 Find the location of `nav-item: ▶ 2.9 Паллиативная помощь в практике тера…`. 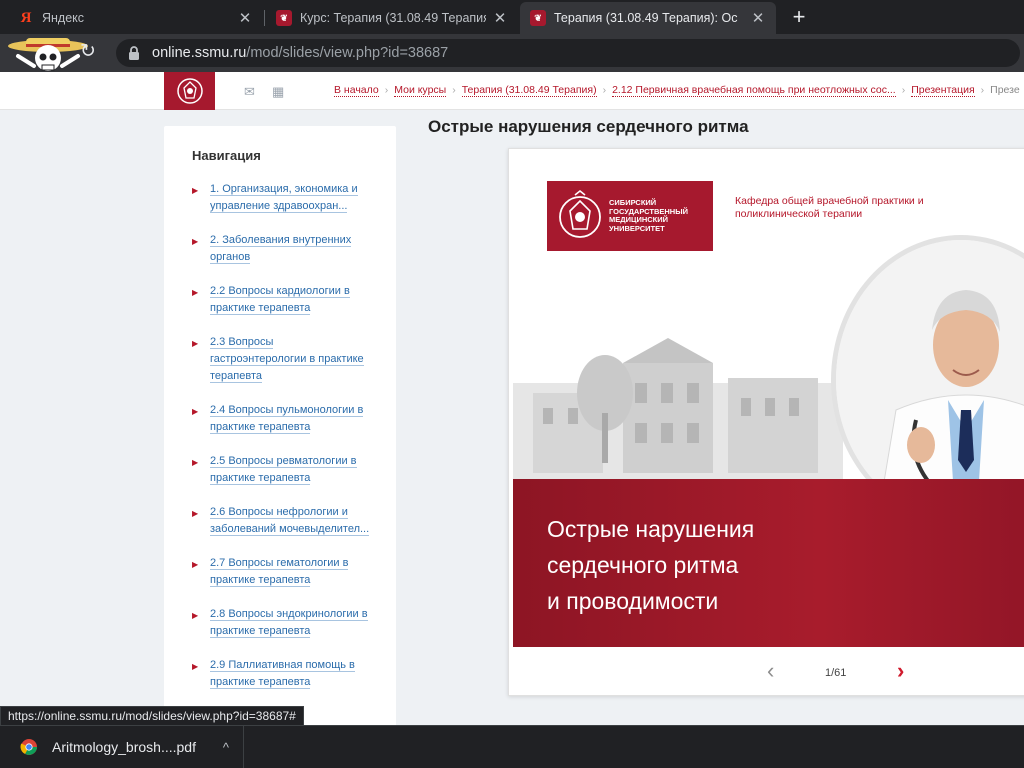

nav-item: ▶ 2.9 Паллиативная помощь в практике тера… is located at coordinates (282, 674).